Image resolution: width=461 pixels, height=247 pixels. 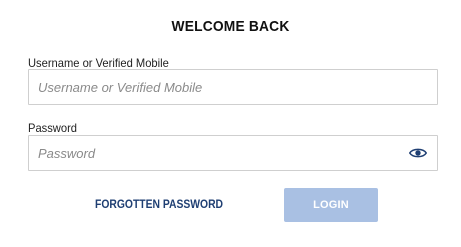 I want to click on eye-icon, so click(x=418, y=153).